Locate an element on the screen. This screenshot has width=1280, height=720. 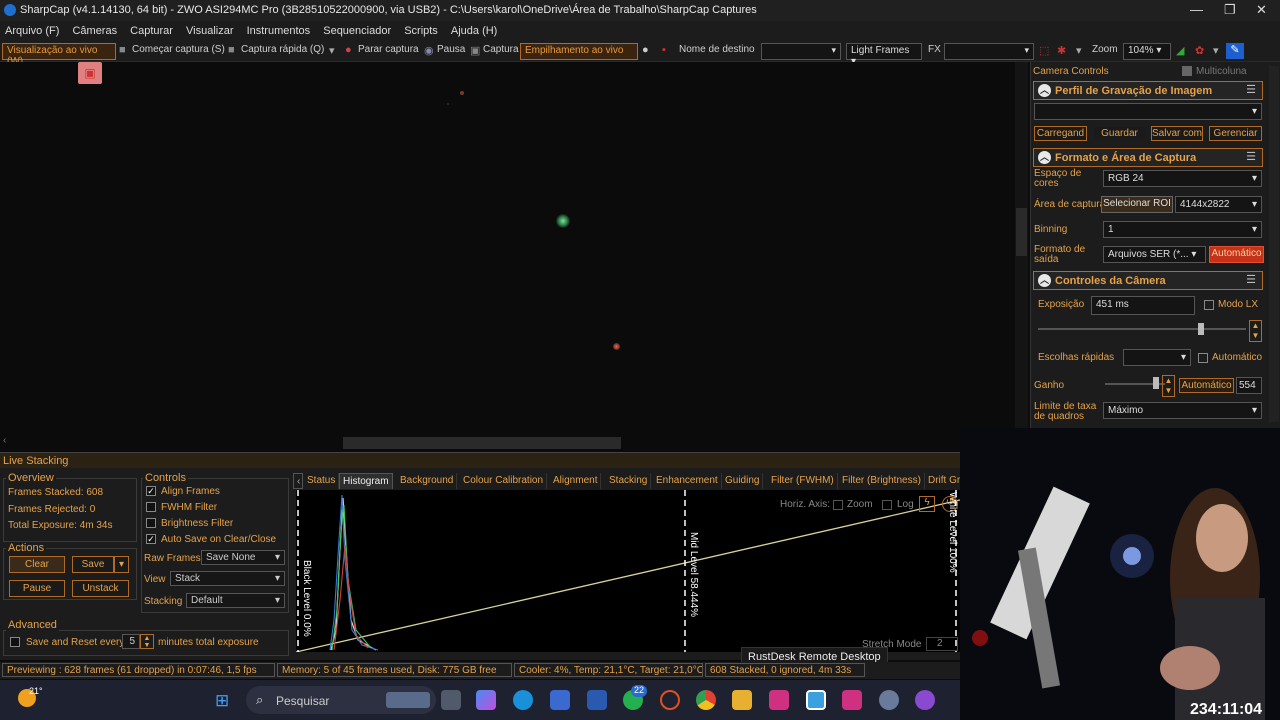
target-name-select: ▾ is located at coordinates (801, 51).